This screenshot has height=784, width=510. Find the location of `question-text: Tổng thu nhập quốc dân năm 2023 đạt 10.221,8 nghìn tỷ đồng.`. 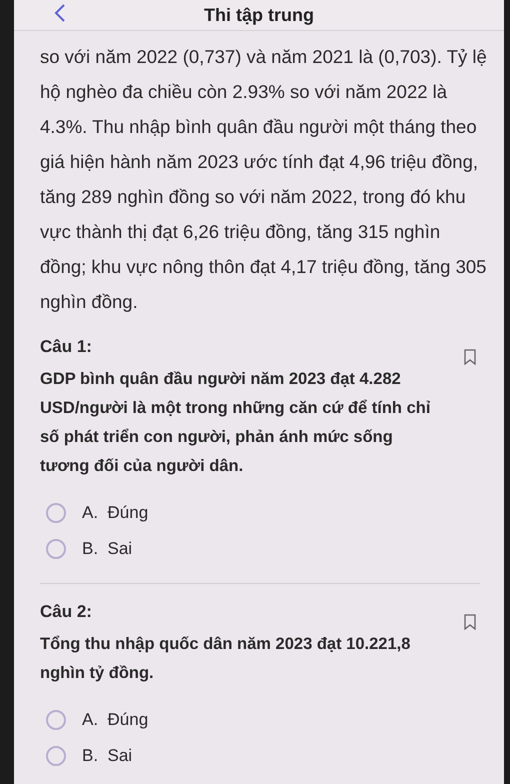

question-text: Tổng thu nhập quốc dân năm 2023 đạt 10.221,8 nghìn tỷ đồng. is located at coordinates (226, 659).